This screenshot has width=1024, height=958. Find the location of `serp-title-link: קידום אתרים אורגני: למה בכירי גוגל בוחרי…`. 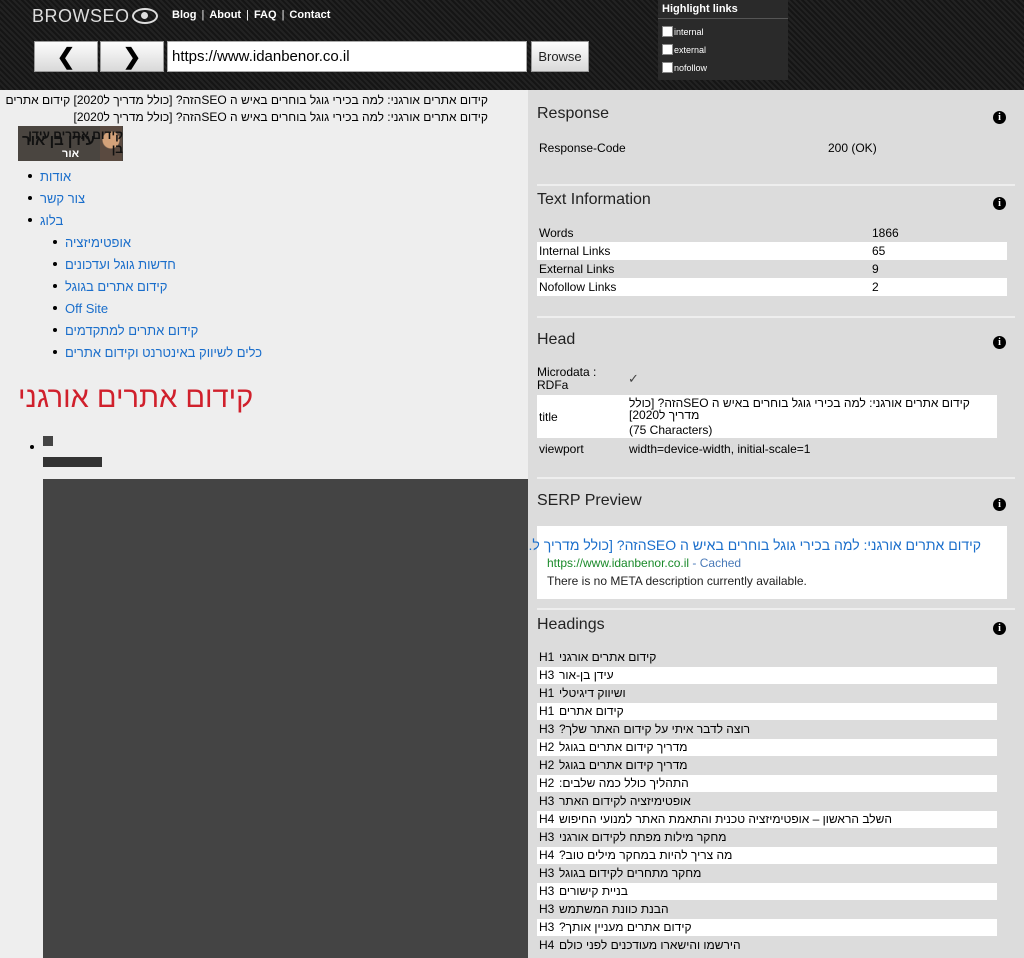

serp-title-link: קידום אתרים אורגני: למה בכירי גוגל בוחרי… is located at coordinates (754, 545).